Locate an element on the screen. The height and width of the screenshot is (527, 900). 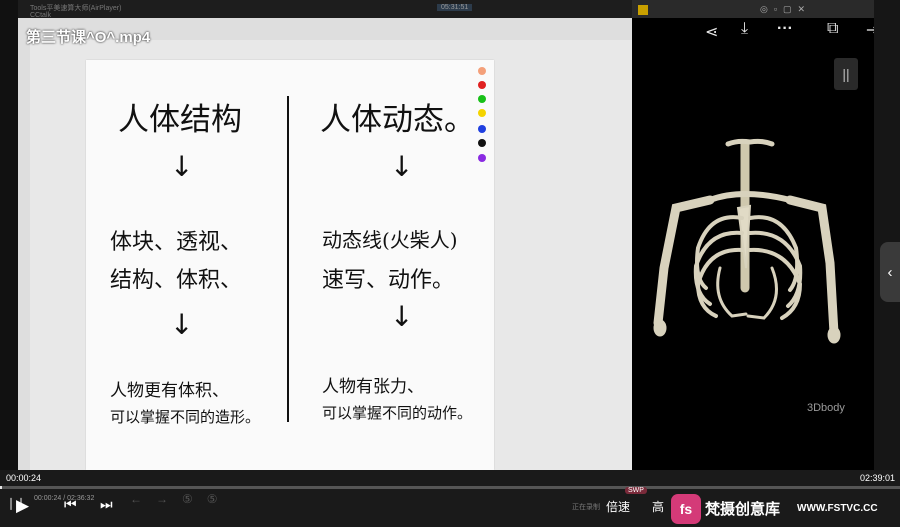
3dbody-watermark: 3Dbody is located at coordinates (826, 408).